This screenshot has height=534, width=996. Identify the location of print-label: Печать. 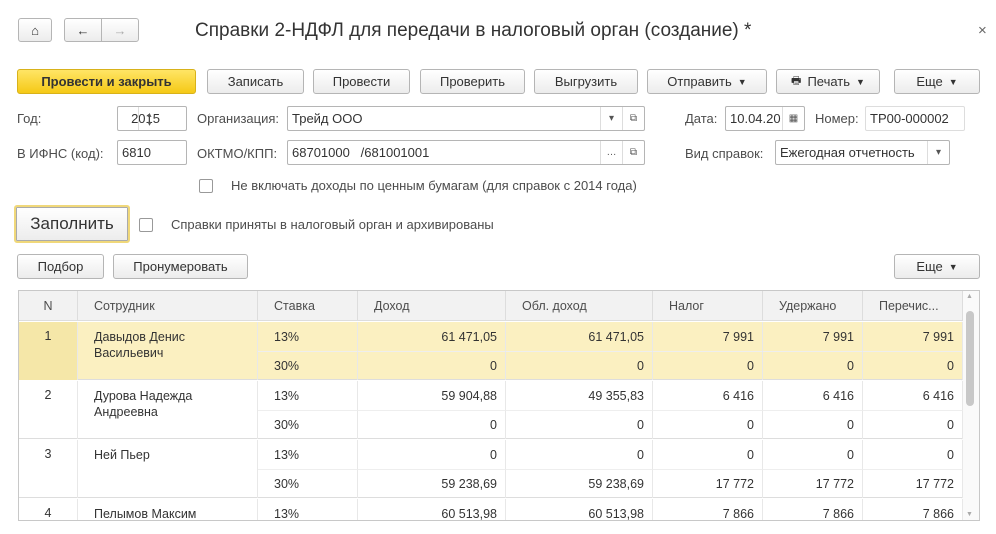
(829, 81).